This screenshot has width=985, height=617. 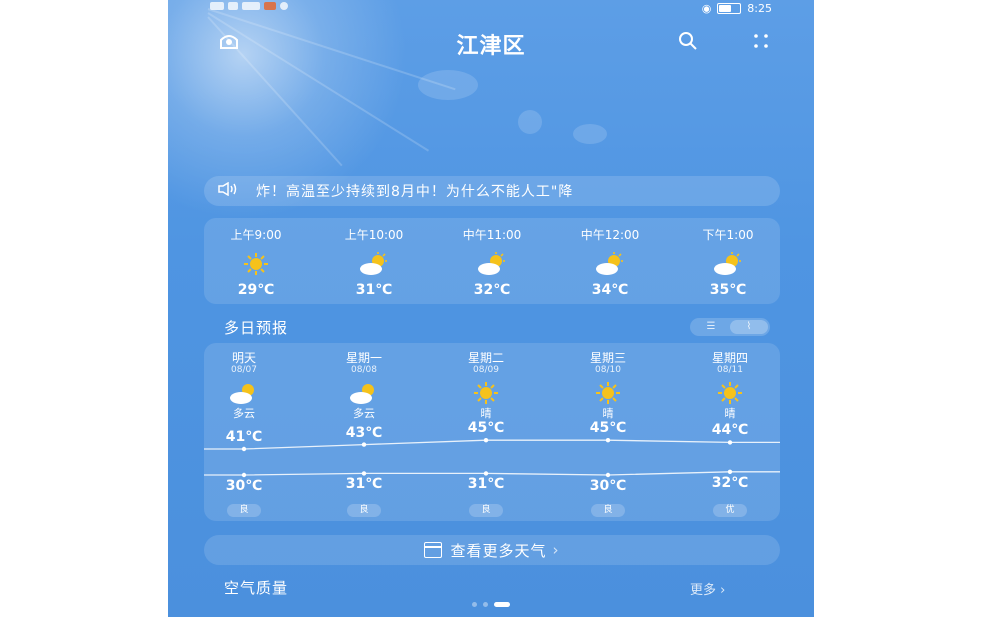 I want to click on hour-time: 上午9:00, so click(x=256, y=235).